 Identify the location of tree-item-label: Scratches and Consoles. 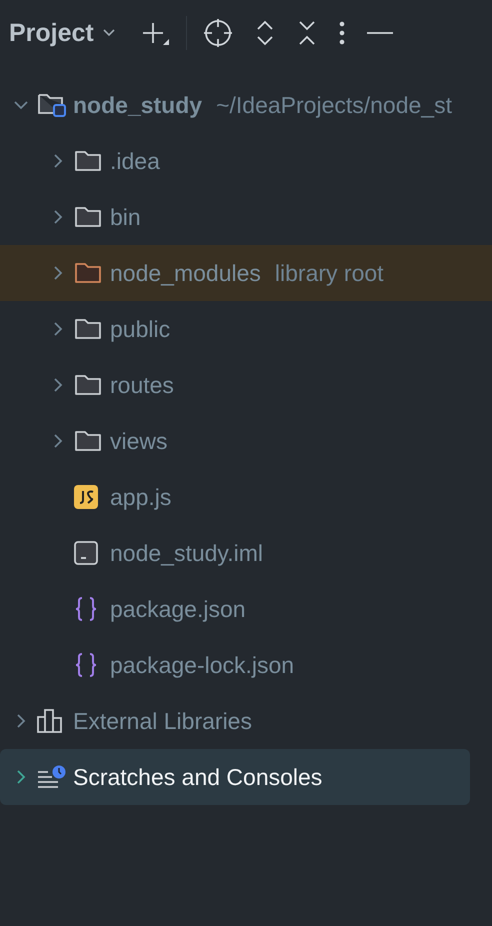
(197, 777).